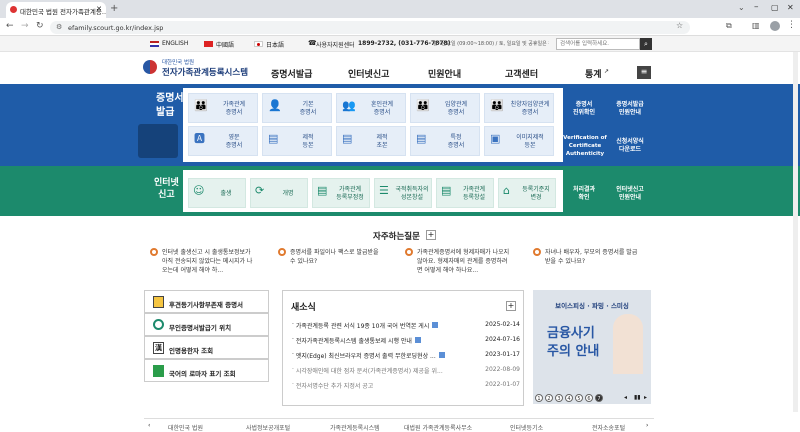 This screenshot has width=800, height=432. I want to click on news-row: · 전자가족관계등록시스템 출생통보제 시행 안내 2024-07-16, so click(406, 340).